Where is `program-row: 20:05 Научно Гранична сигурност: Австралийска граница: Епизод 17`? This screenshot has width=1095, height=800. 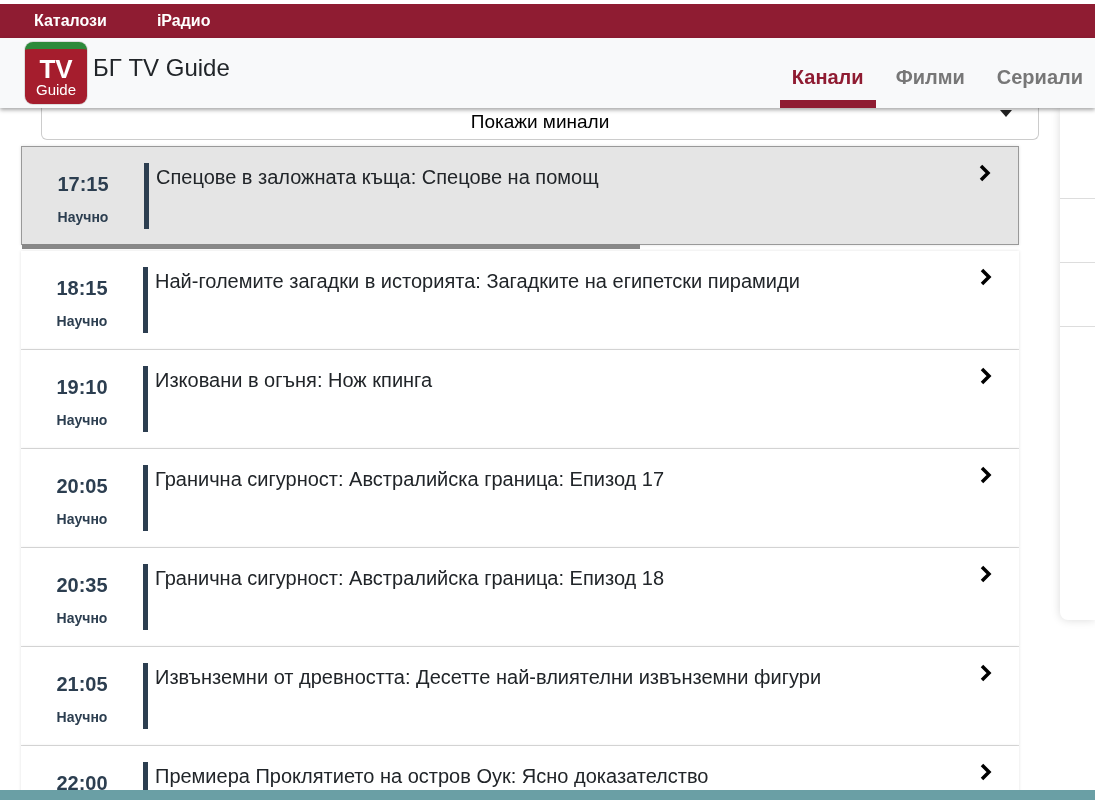
program-row: 20:05 Научно Гранична сигурност: Австралийска граница: Епизод 17 is located at coordinates (520, 498).